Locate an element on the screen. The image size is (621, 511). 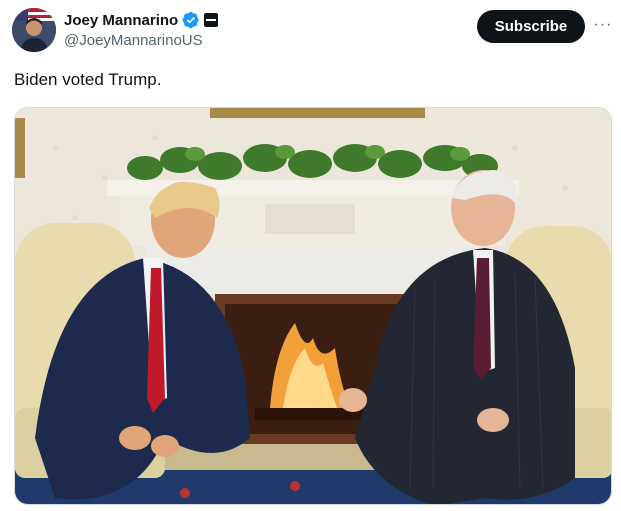
author-name-row: Joey Mannarino is located at coordinates (141, 20).